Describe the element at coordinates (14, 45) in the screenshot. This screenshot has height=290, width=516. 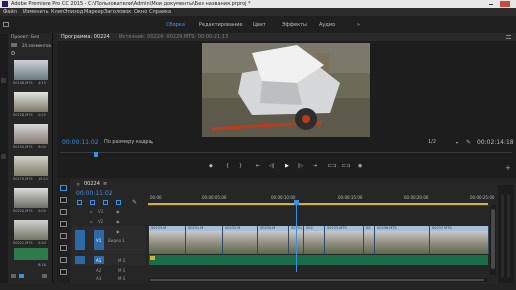
I see `folder-icon` at that location.